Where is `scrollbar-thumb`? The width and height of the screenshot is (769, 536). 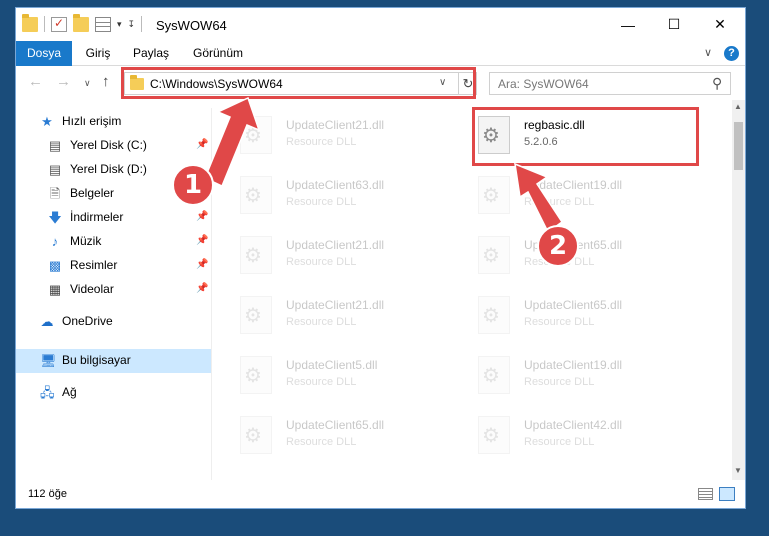
scrollbar-thumb is located at coordinates (738, 146).